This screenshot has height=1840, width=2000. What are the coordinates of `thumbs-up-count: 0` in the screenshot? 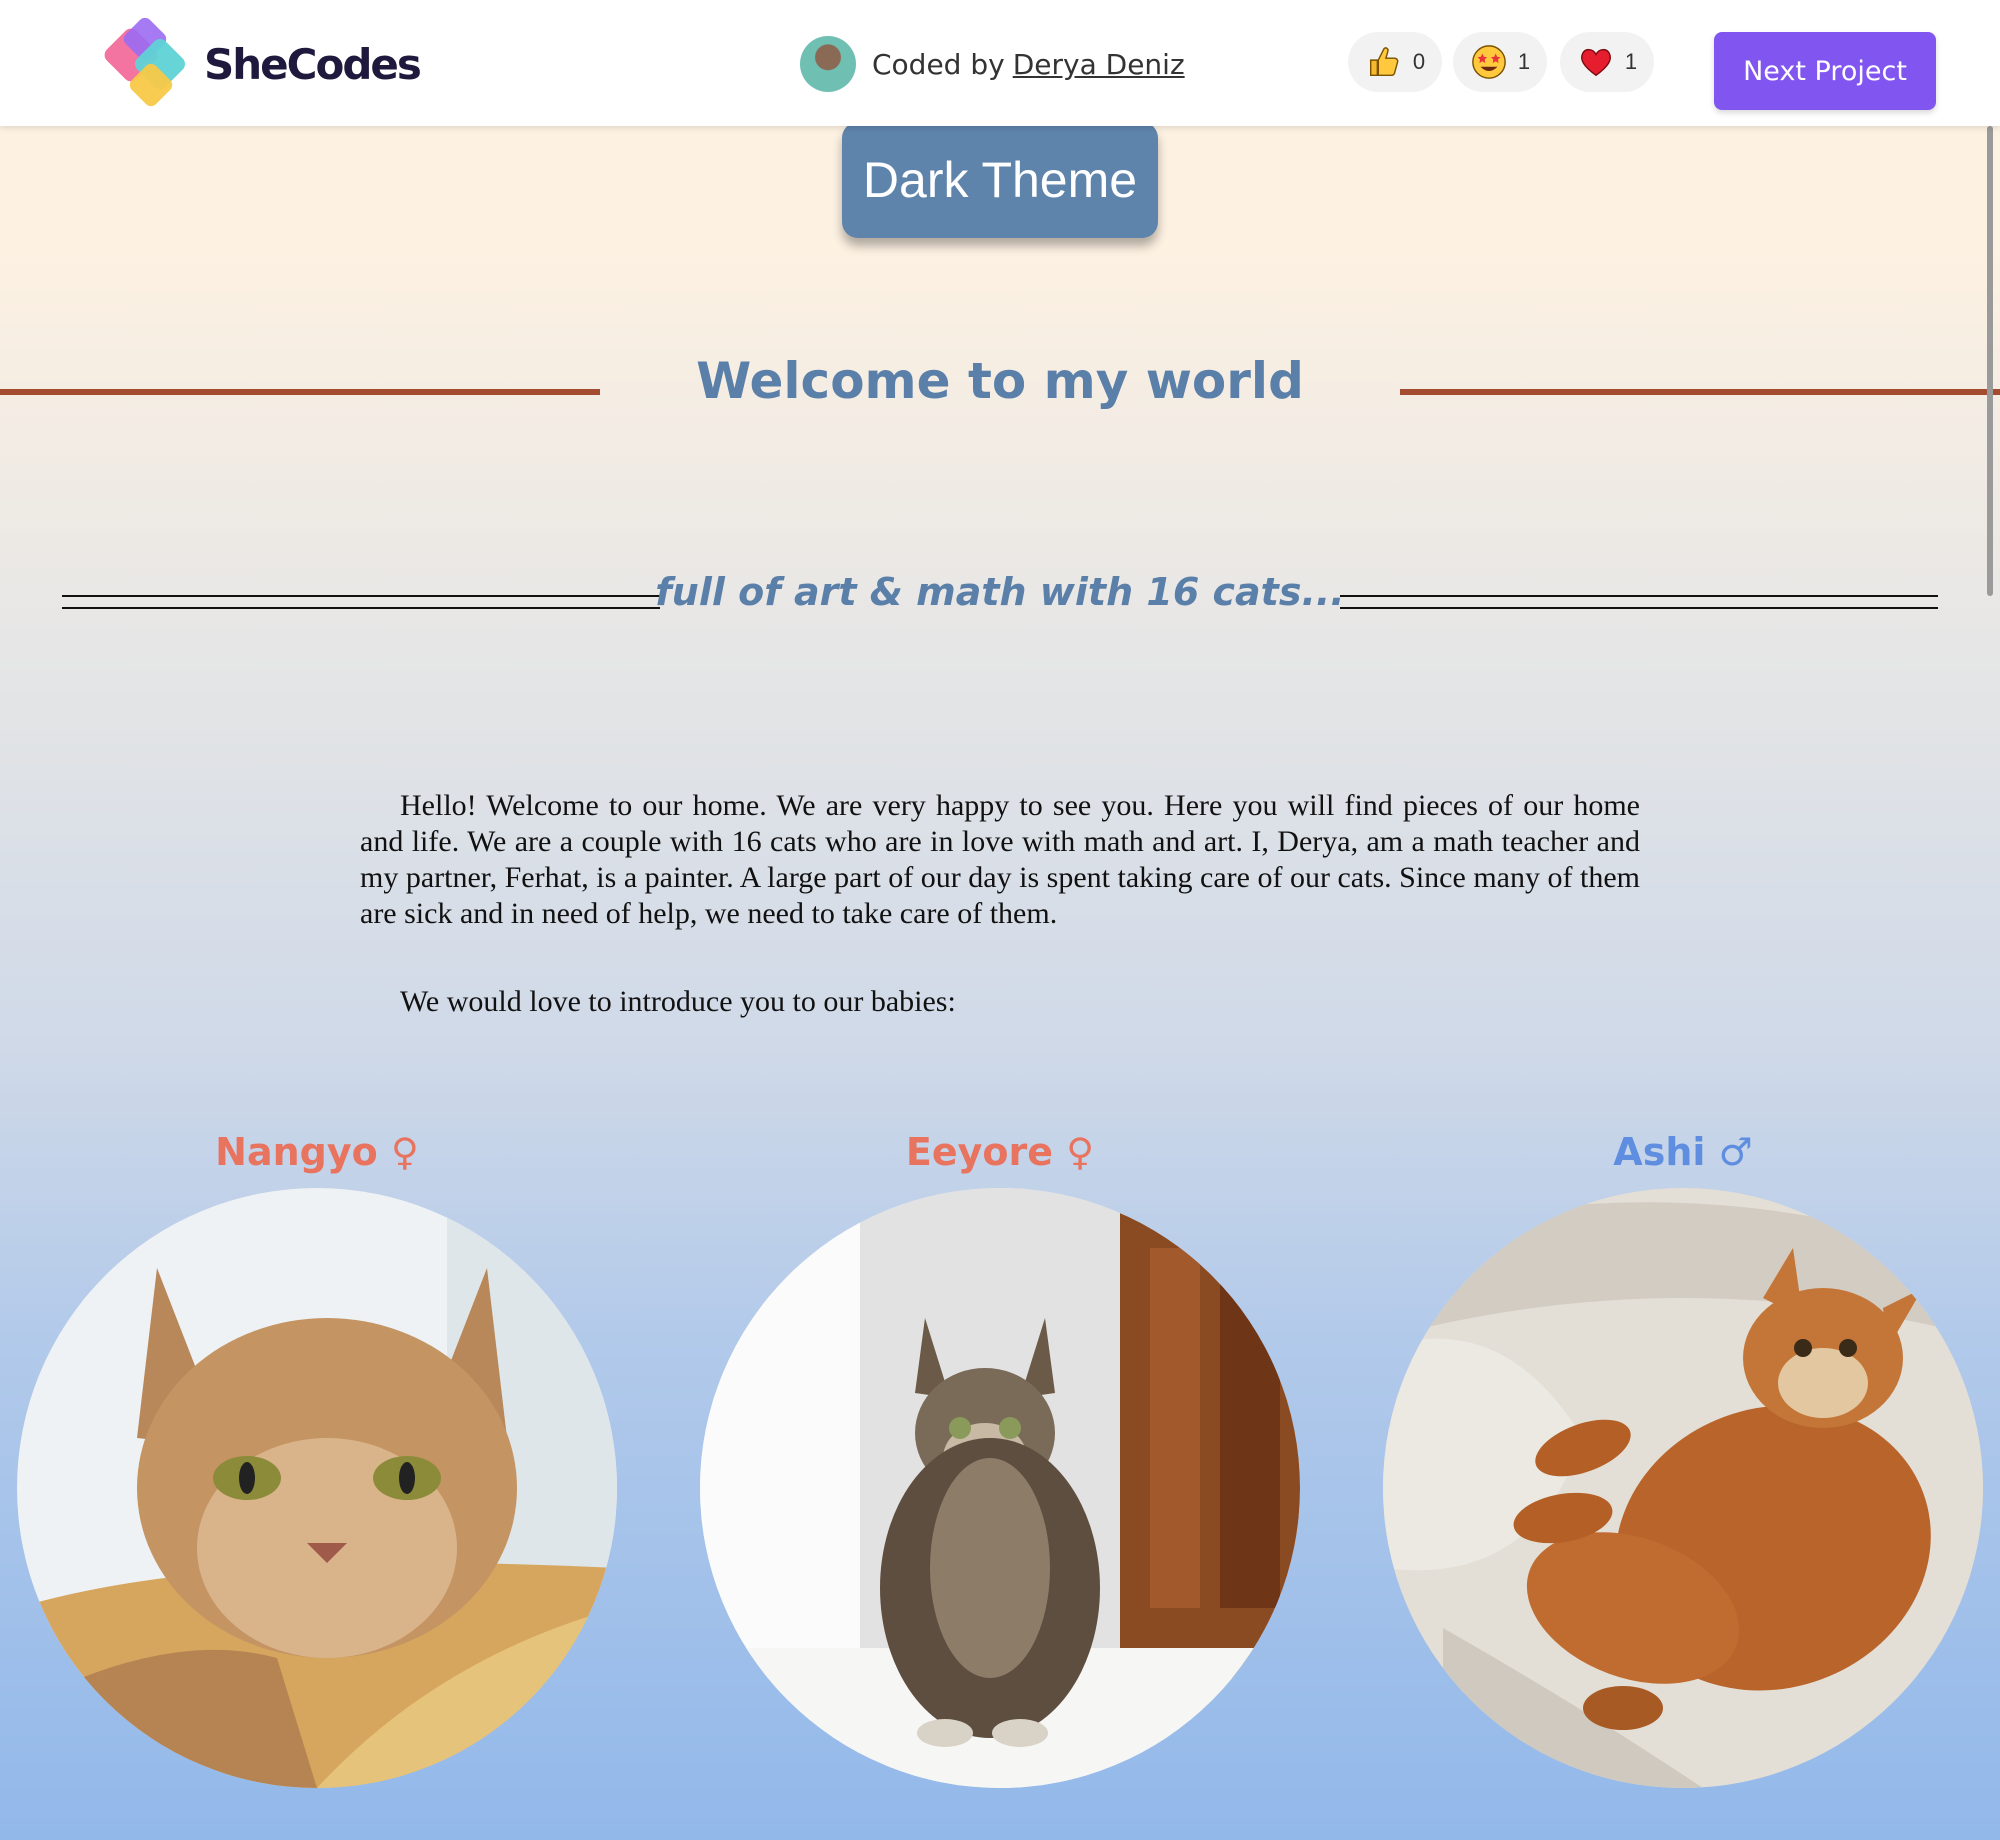 It's located at (1419, 61).